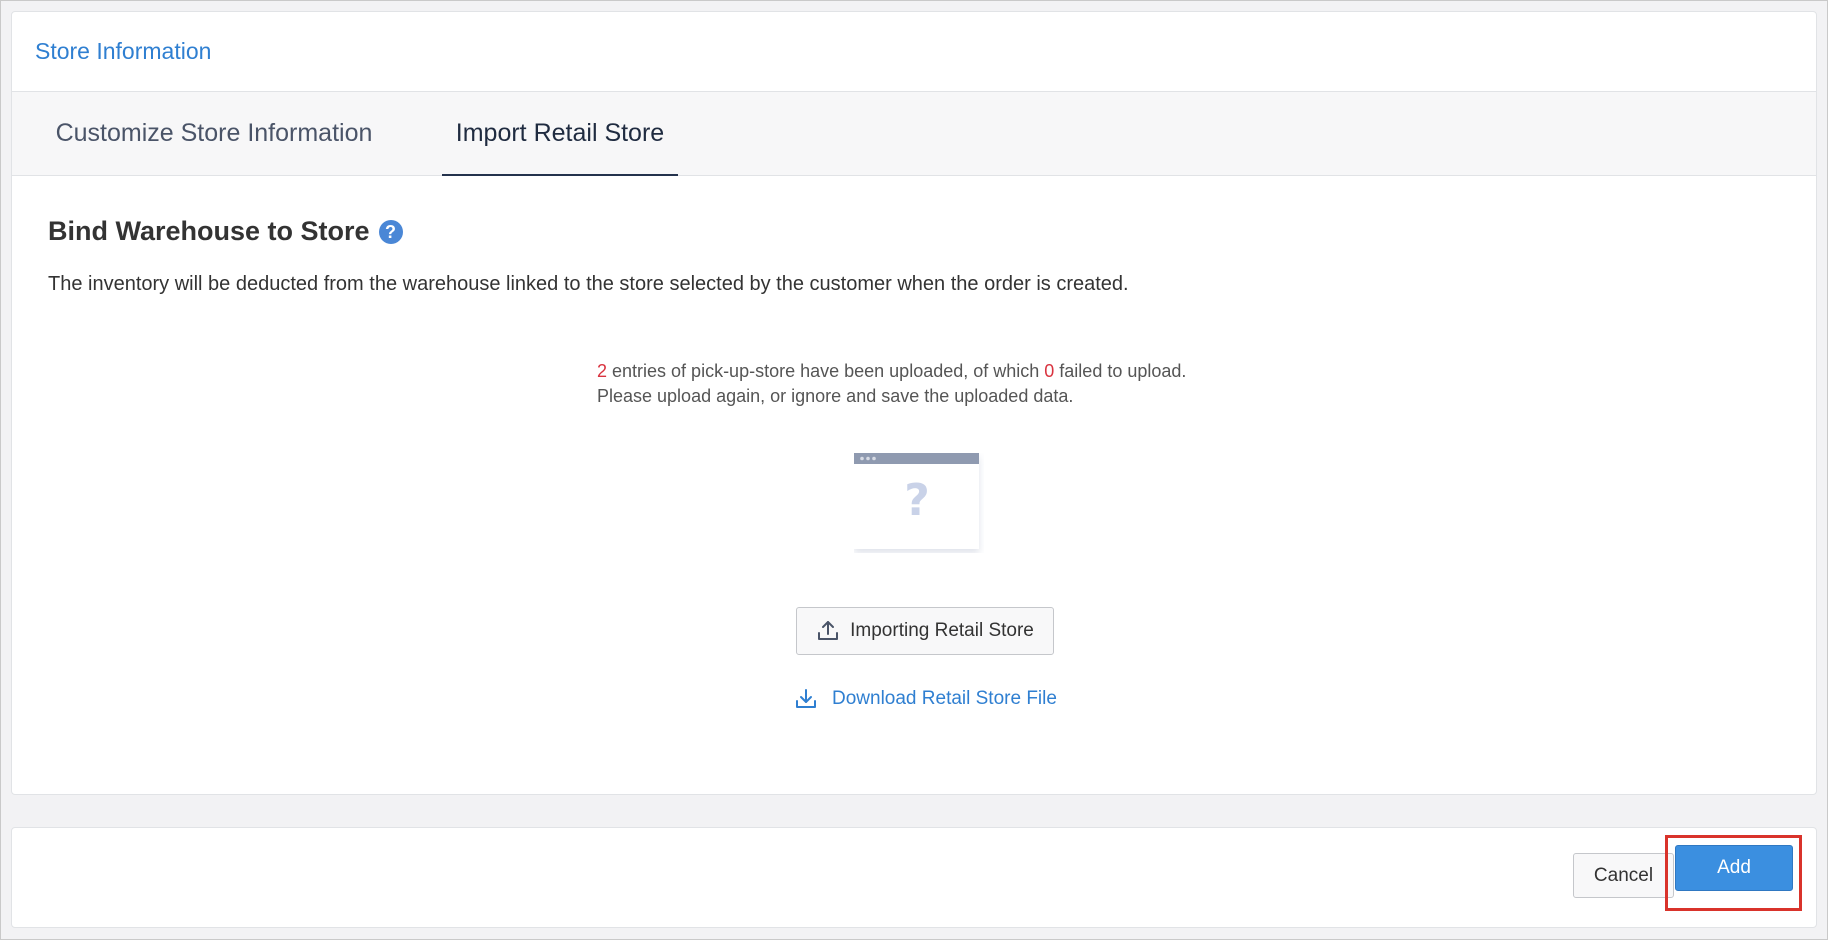 The height and width of the screenshot is (940, 1828). Describe the element at coordinates (828, 630) in the screenshot. I see `upload-icon` at that location.